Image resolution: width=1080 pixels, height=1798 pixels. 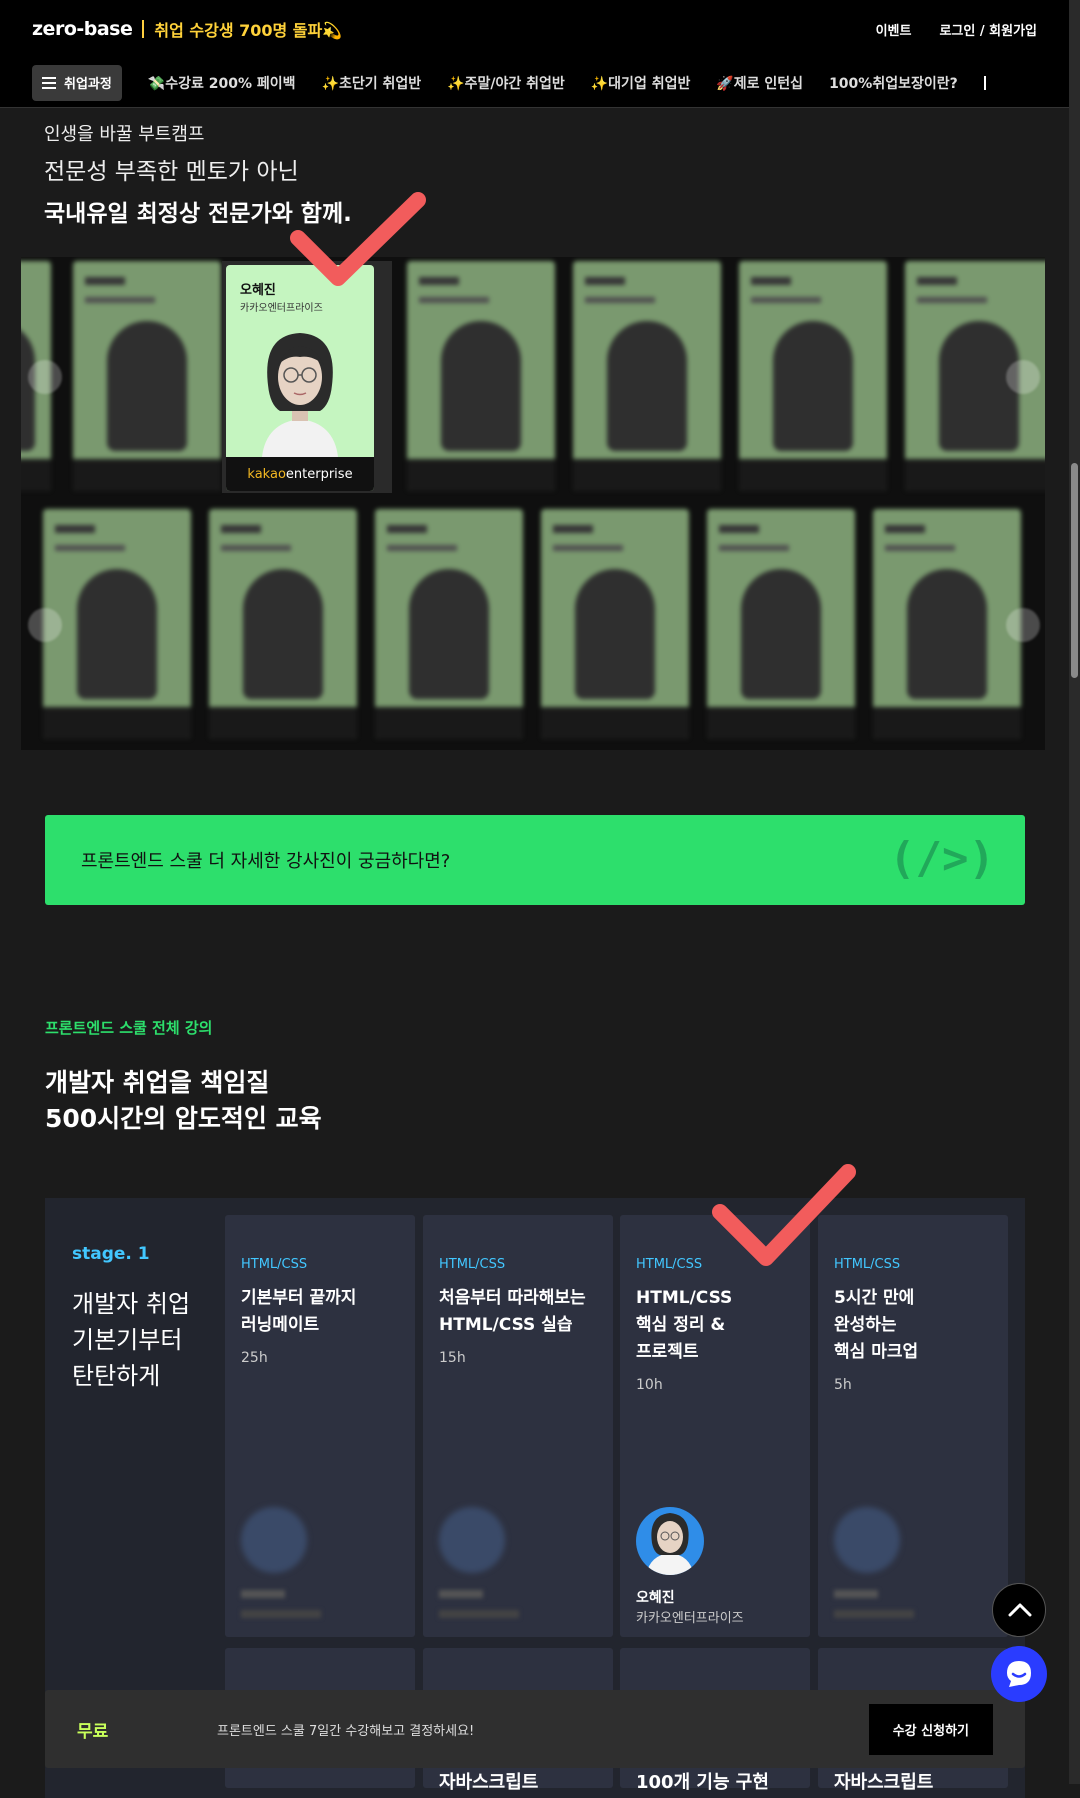 What do you see at coordinates (280, 1325) in the screenshot?
I see `course-title-line: 러닝메이트` at bounding box center [280, 1325].